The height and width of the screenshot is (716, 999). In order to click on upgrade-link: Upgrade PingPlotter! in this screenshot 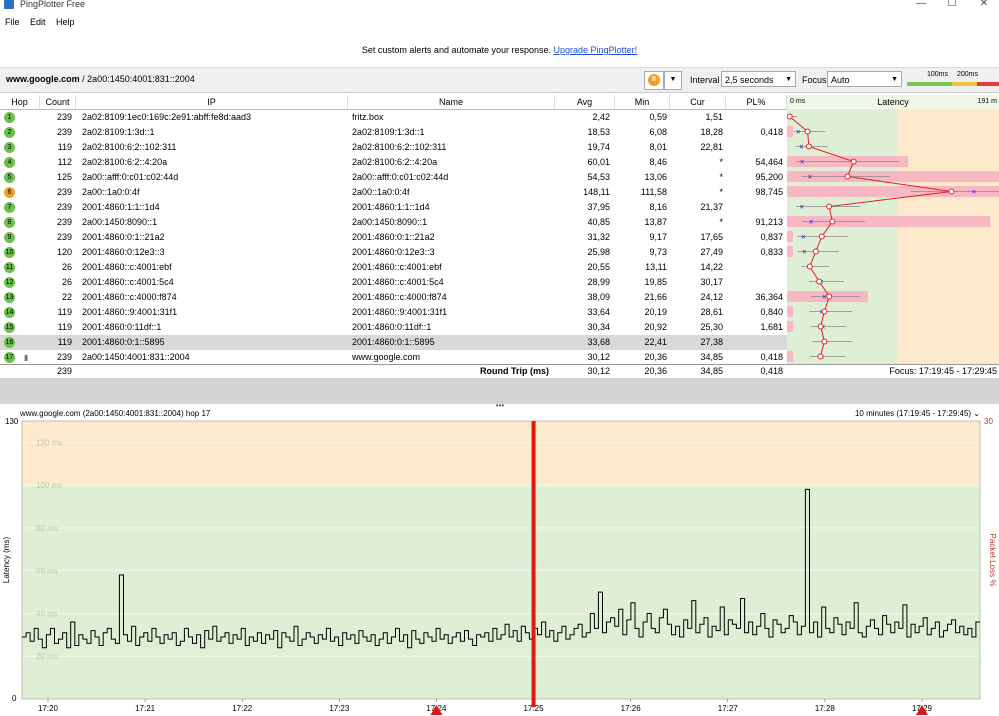, I will do `click(596, 50)`.